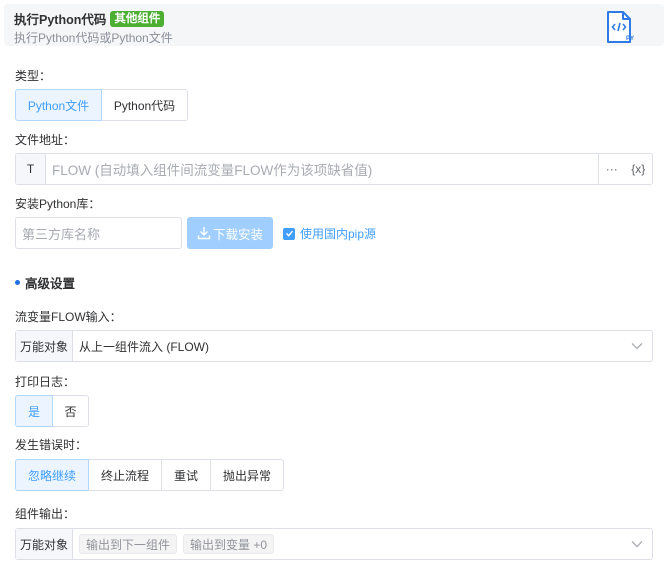  Describe the element at coordinates (338, 234) in the screenshot. I see `domestic-pip-label: 使用国内pip源` at that location.